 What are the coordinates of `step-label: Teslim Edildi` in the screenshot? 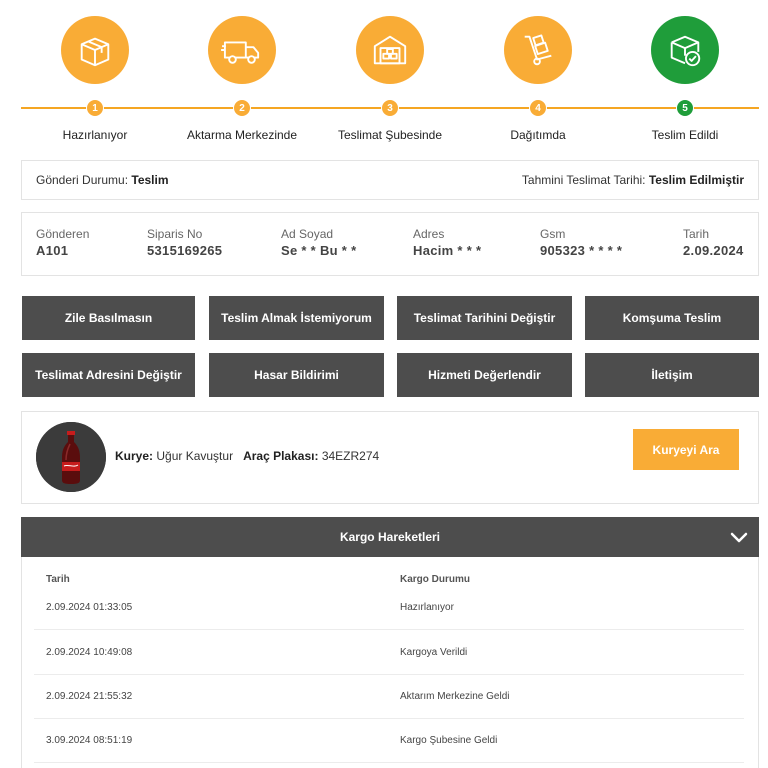 It's located at (685, 135).